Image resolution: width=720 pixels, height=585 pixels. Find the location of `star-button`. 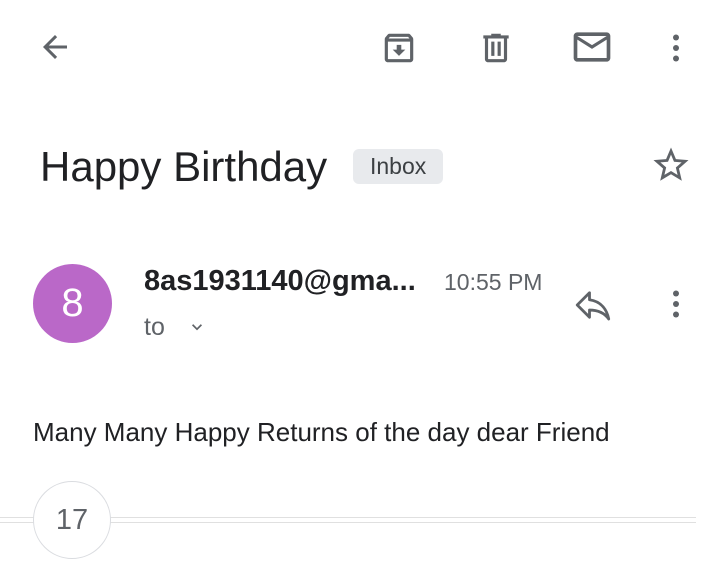

star-button is located at coordinates (671, 165).